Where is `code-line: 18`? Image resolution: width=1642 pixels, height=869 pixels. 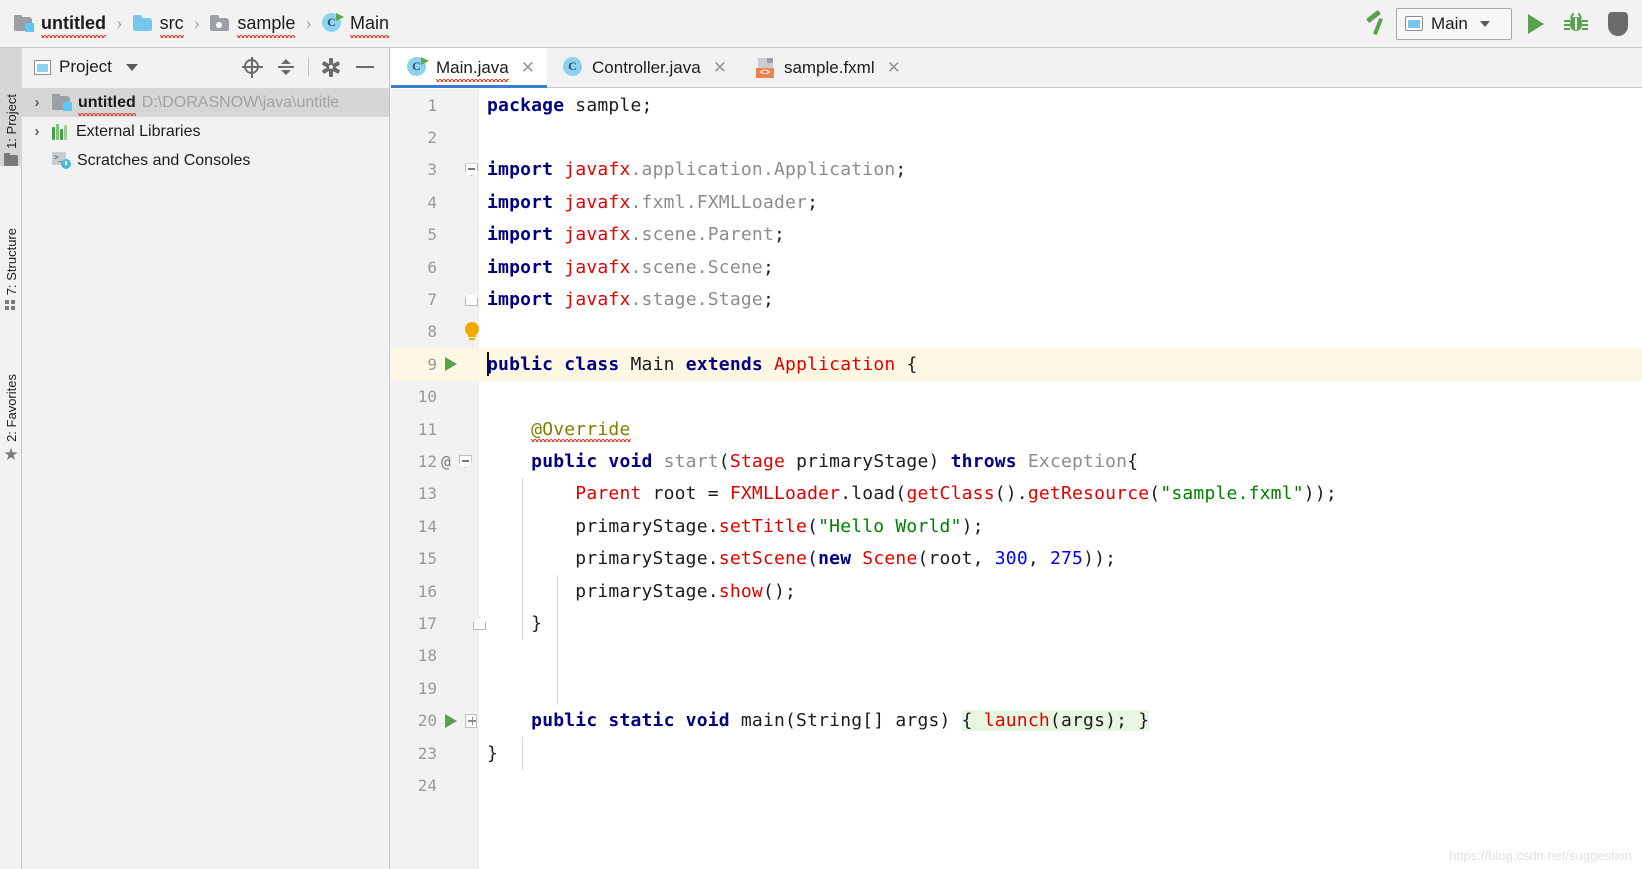
code-line: 18 is located at coordinates (1016, 656).